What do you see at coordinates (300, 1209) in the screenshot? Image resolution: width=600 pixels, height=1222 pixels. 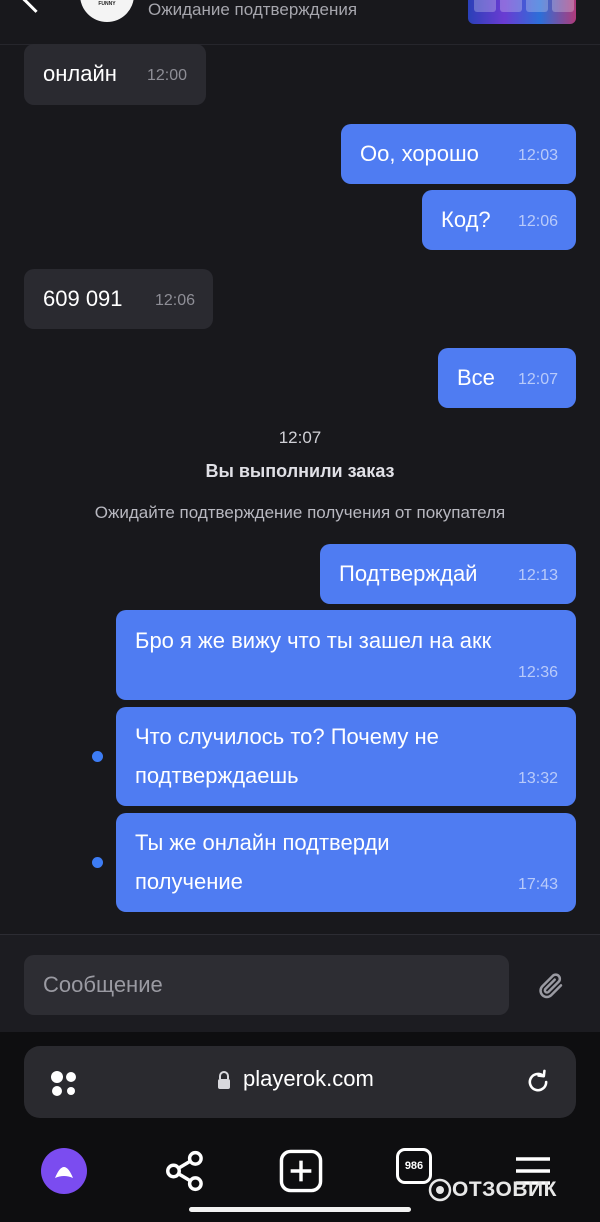 I see `home-indicator` at bounding box center [300, 1209].